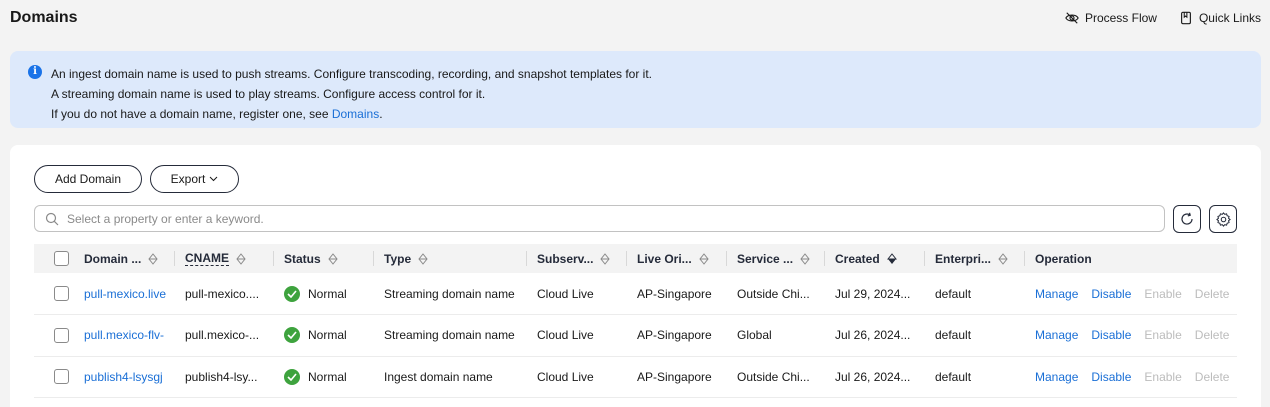  What do you see at coordinates (1120, 18) in the screenshot?
I see `process-flow-label: Process Flow` at bounding box center [1120, 18].